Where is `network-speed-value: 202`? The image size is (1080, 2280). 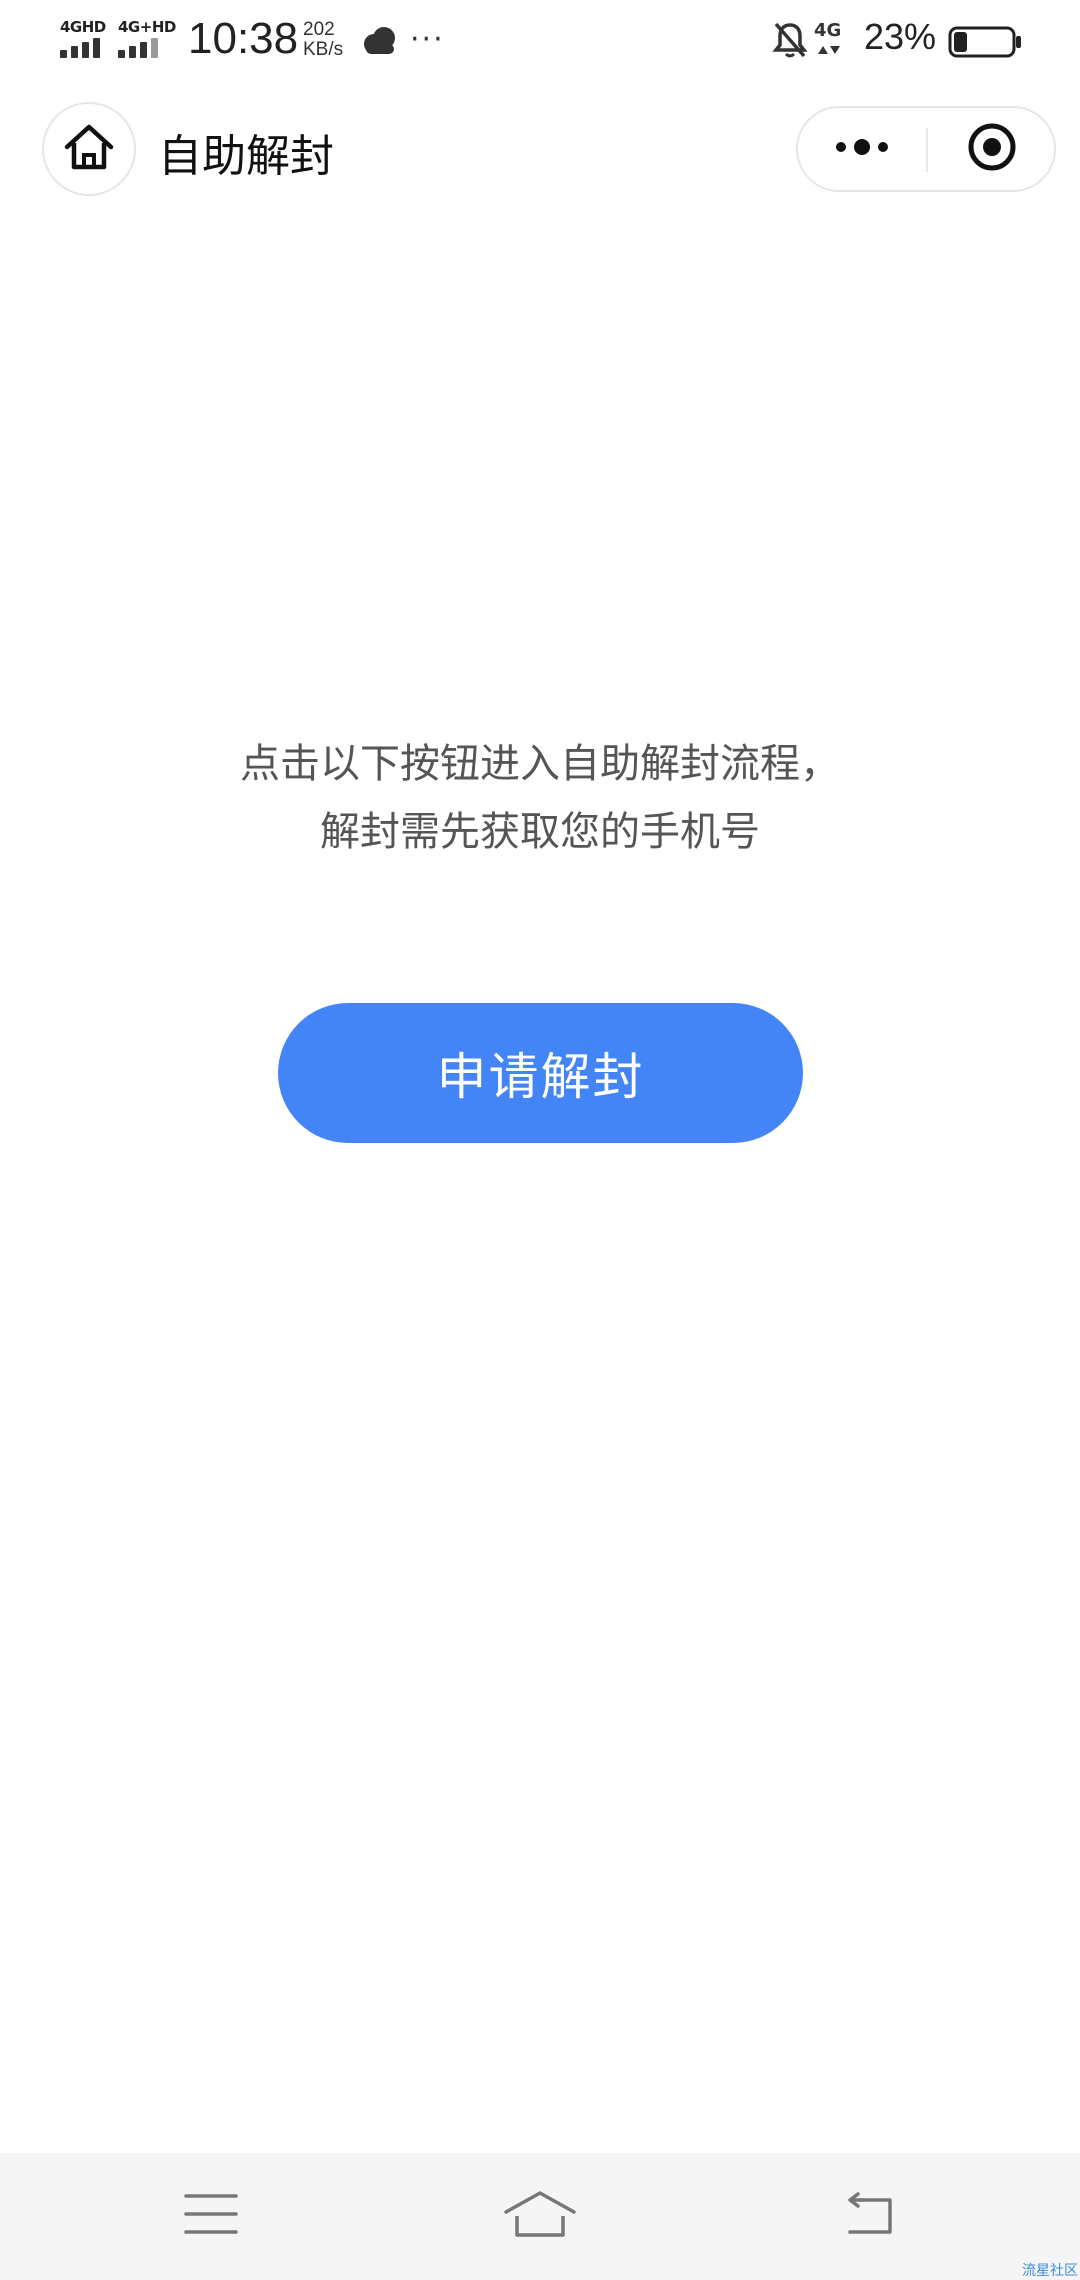
network-speed-value: 202 is located at coordinates (319, 29).